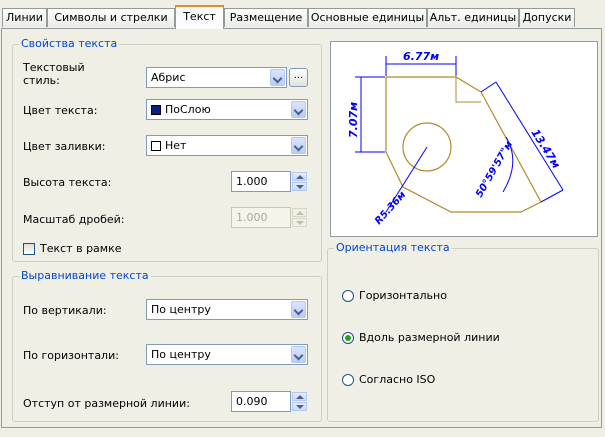 Image resolution: width=605 pixels, height=437 pixels. Describe the element at coordinates (227, 309) in the screenshot. I see `vertical-alignment-select: По центру` at that location.